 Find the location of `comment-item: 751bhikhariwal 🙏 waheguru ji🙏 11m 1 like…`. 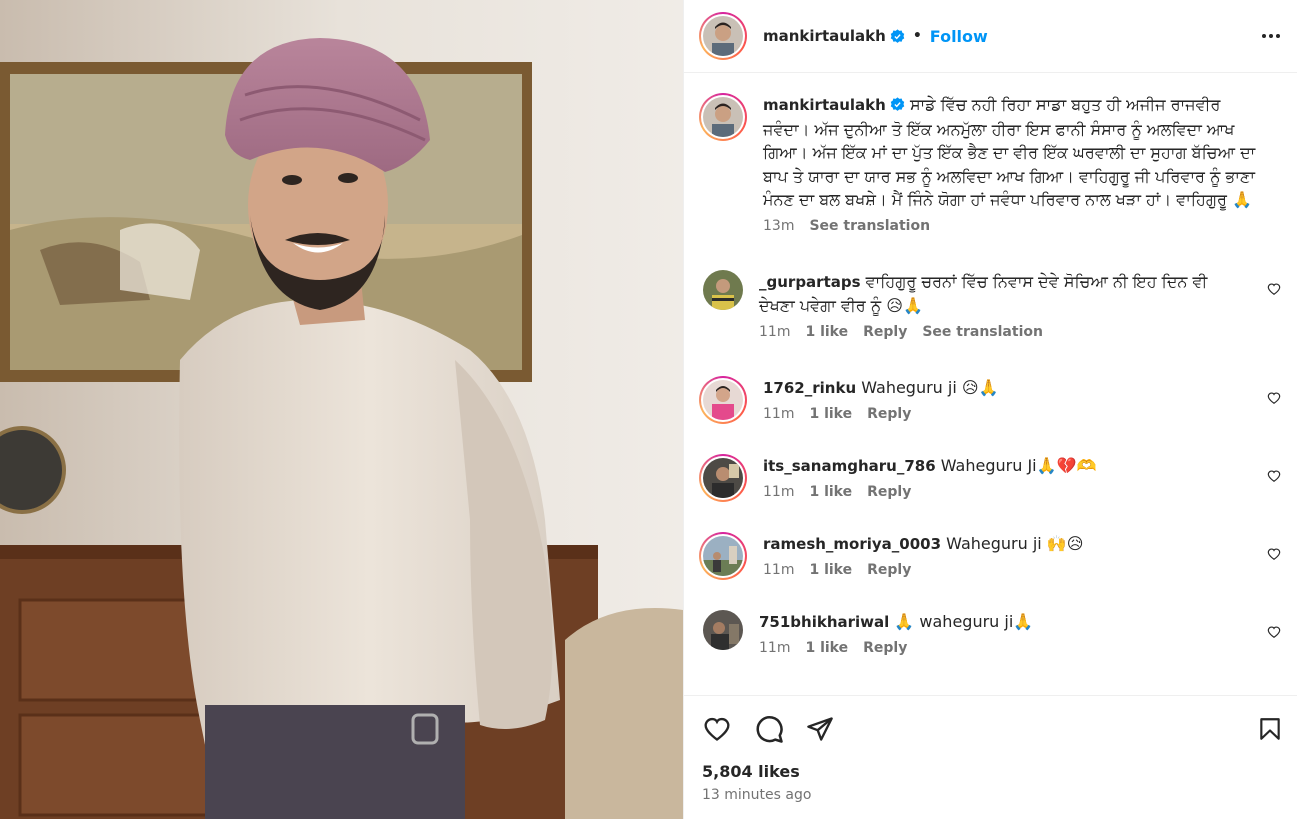

comment-item: 751bhikhariwal 🙏 waheguru ji🙏 11m 1 like… is located at coordinates (990, 632).